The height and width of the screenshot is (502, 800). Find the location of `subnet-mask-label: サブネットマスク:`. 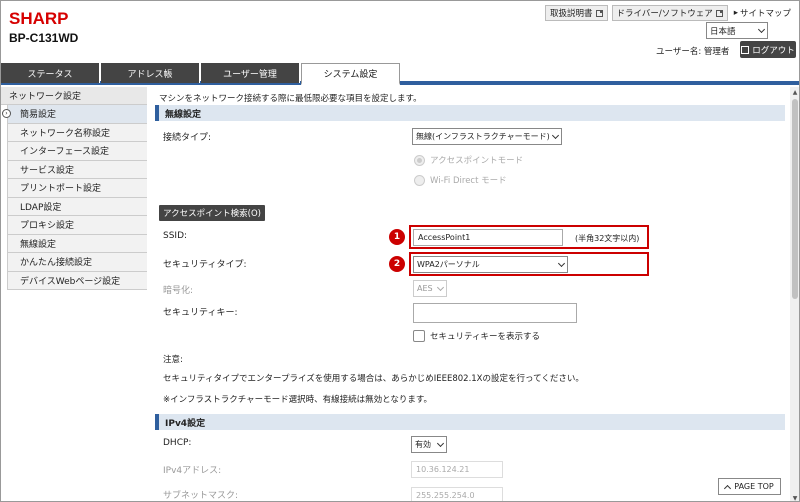

subnet-mask-label: サブネットマスク: is located at coordinates (201, 496).